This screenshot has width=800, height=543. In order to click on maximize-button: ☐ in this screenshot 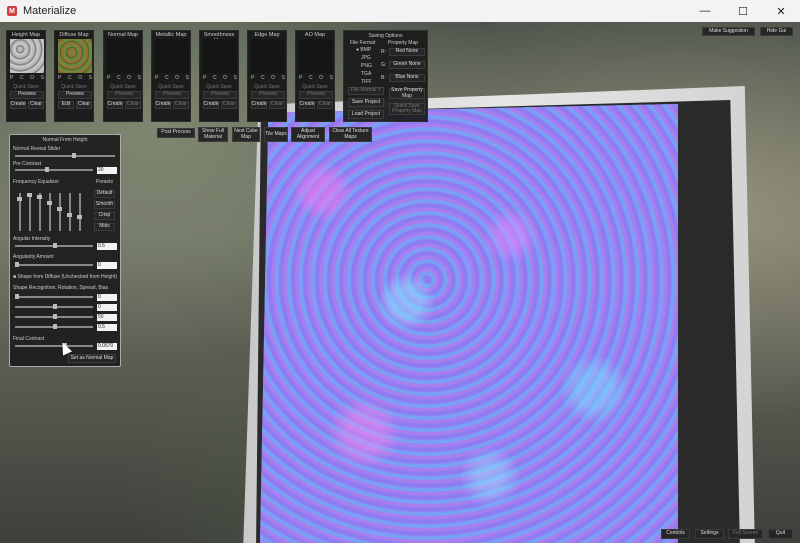, I will do `click(743, 11)`.